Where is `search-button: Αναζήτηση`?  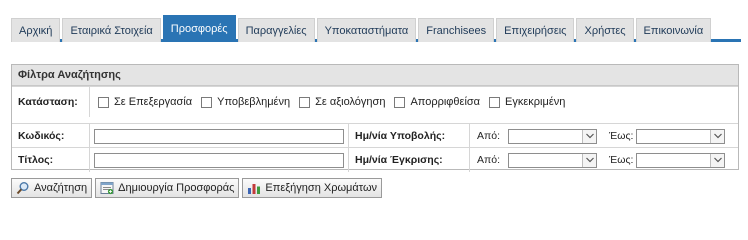 search-button: Αναζήτηση is located at coordinates (52, 188).